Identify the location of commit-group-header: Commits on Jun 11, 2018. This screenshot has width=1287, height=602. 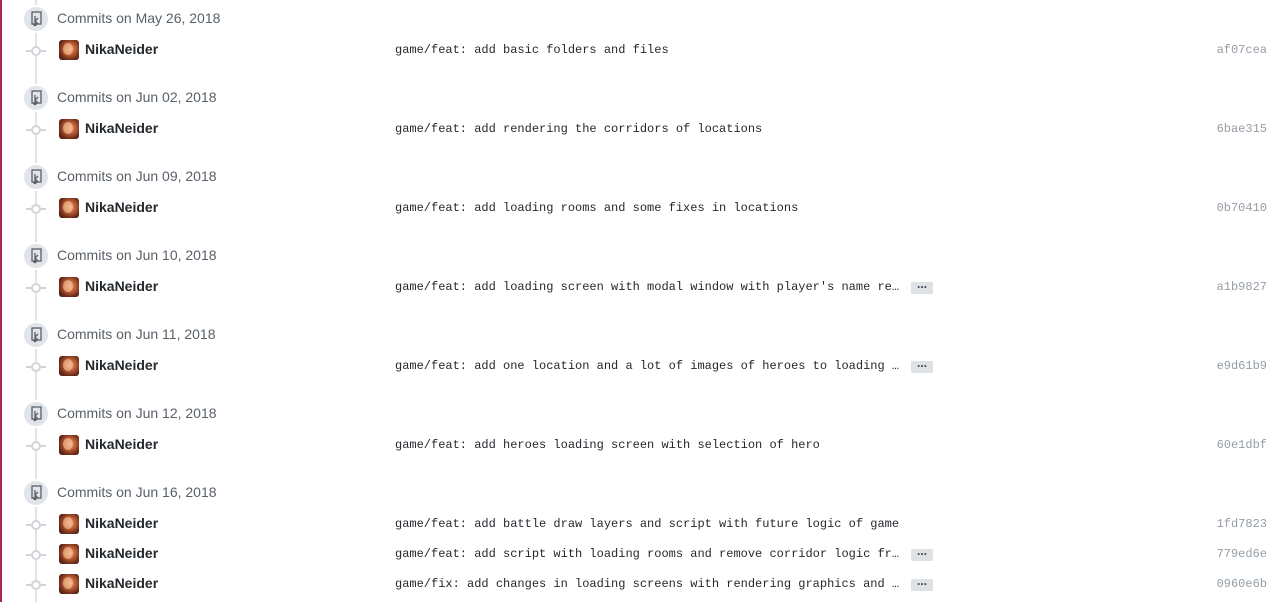
(643, 335).